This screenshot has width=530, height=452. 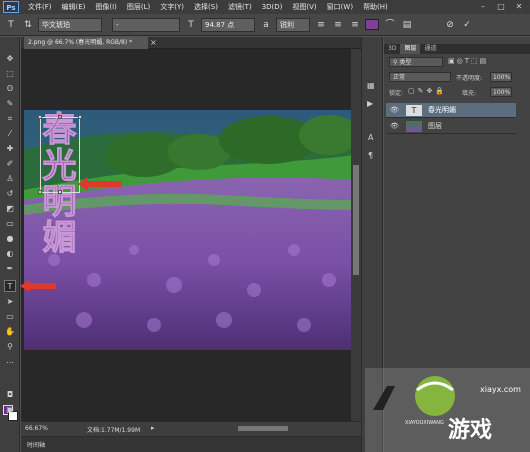 What do you see at coordinates (416, 62) in the screenshot?
I see `layer-filter-select: ⚲ 类型` at bounding box center [416, 62].